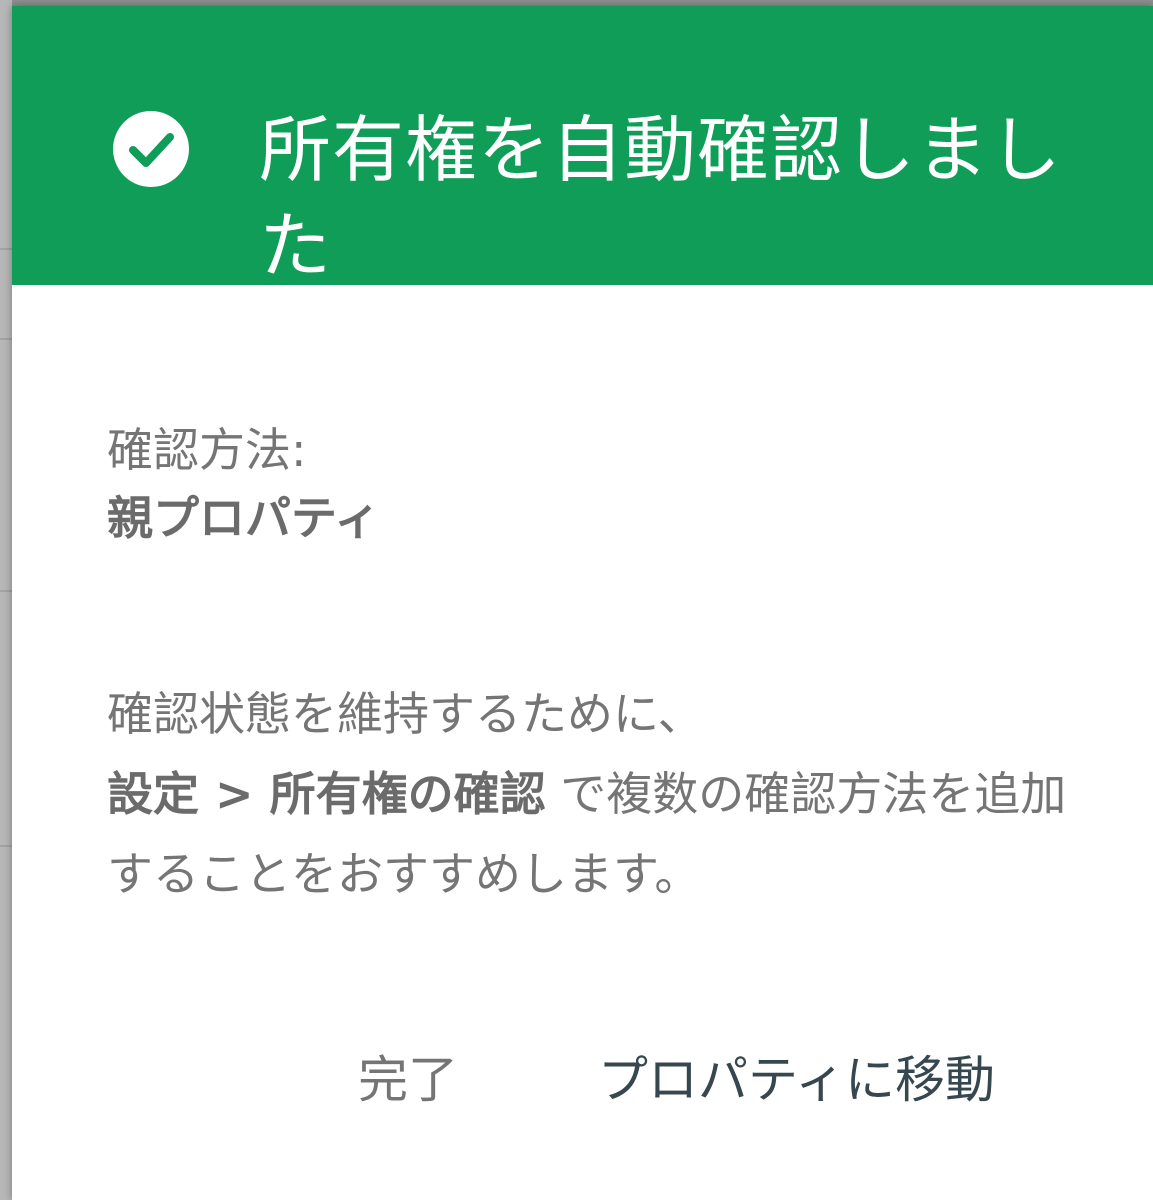 This screenshot has width=1153, height=1200. I want to click on go-to-property-button: プロパティに移動, so click(796, 1080).